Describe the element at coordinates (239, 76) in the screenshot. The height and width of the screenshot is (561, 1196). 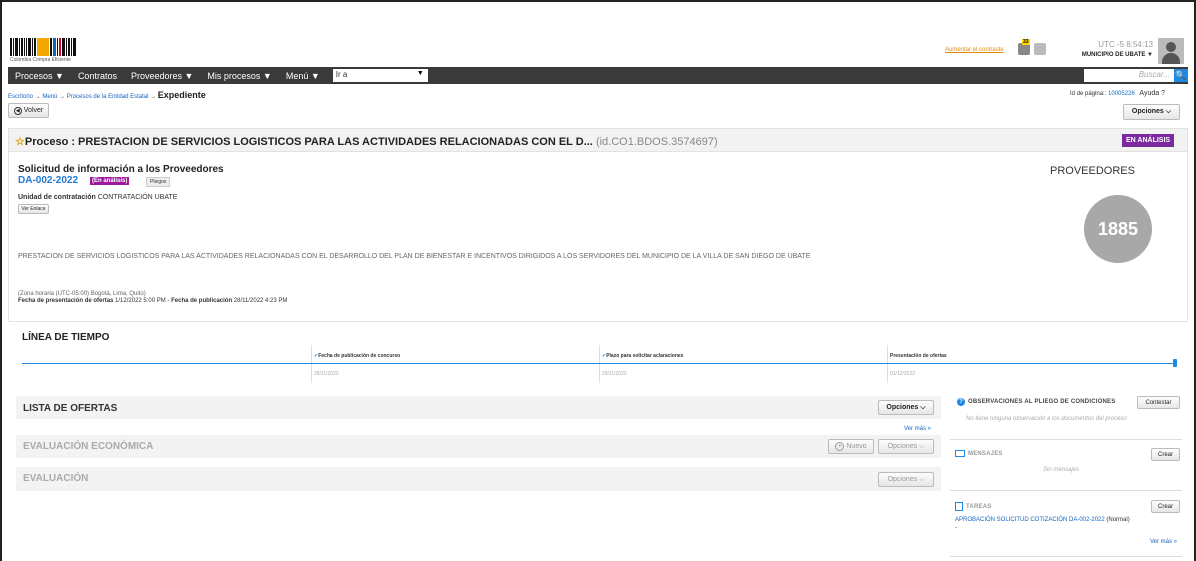
I see `nav-mis-procesos: Mis procesos ▼` at that location.